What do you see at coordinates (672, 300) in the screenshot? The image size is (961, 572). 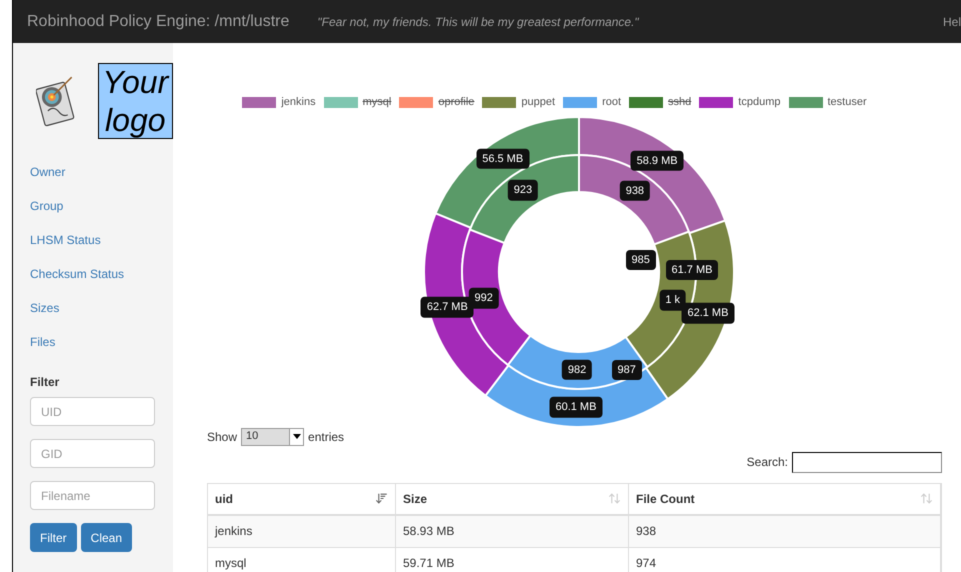 I see `value-label: 1 k` at bounding box center [672, 300].